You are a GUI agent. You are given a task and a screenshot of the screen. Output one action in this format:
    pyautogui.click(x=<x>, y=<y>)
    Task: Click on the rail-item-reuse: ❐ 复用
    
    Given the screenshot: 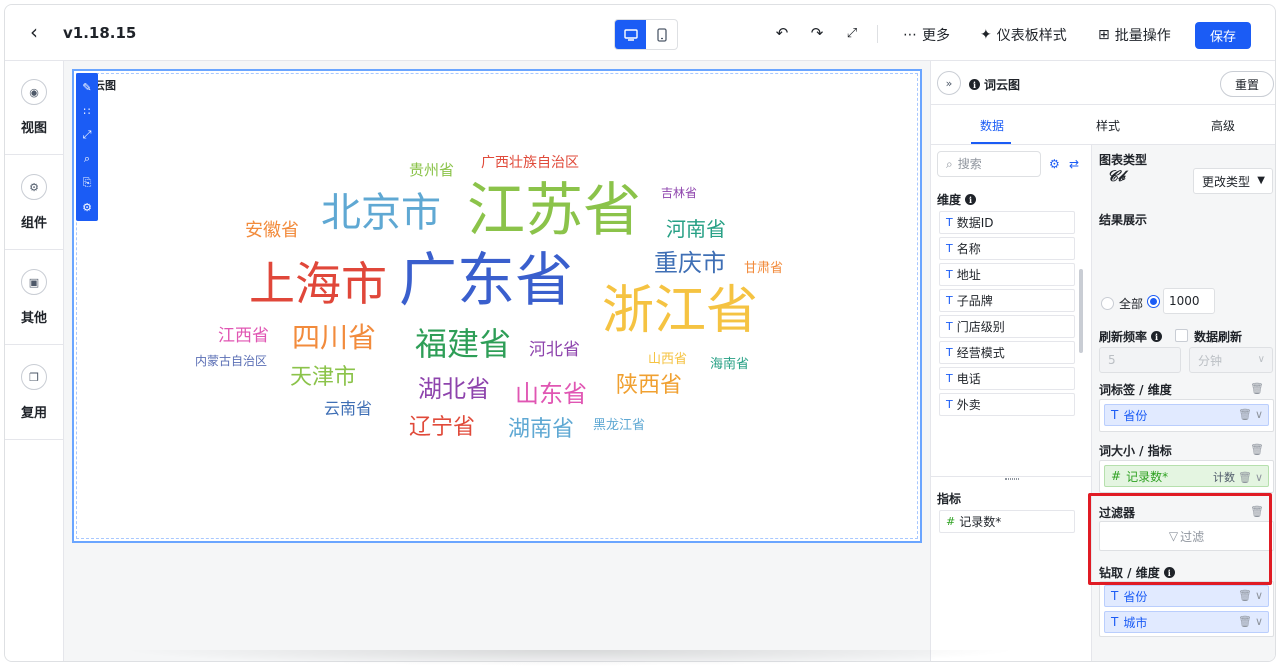 What is the action you would take?
    pyautogui.click(x=34, y=393)
    